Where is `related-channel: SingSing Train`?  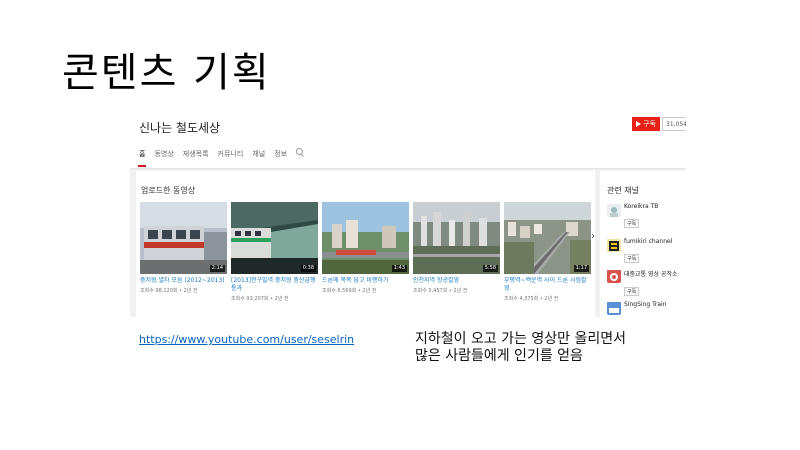
related-channel: SingSing Train is located at coordinates (636, 308).